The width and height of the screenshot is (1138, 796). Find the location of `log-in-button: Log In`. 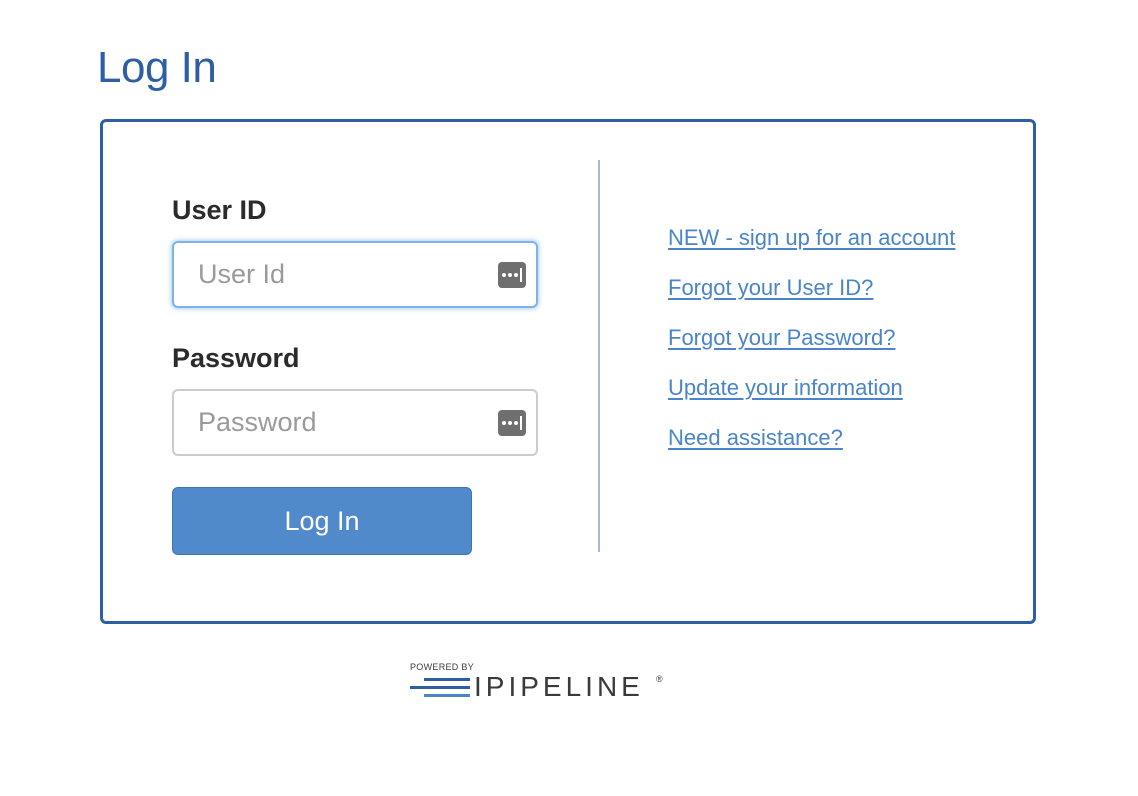

log-in-button: Log In is located at coordinates (322, 521).